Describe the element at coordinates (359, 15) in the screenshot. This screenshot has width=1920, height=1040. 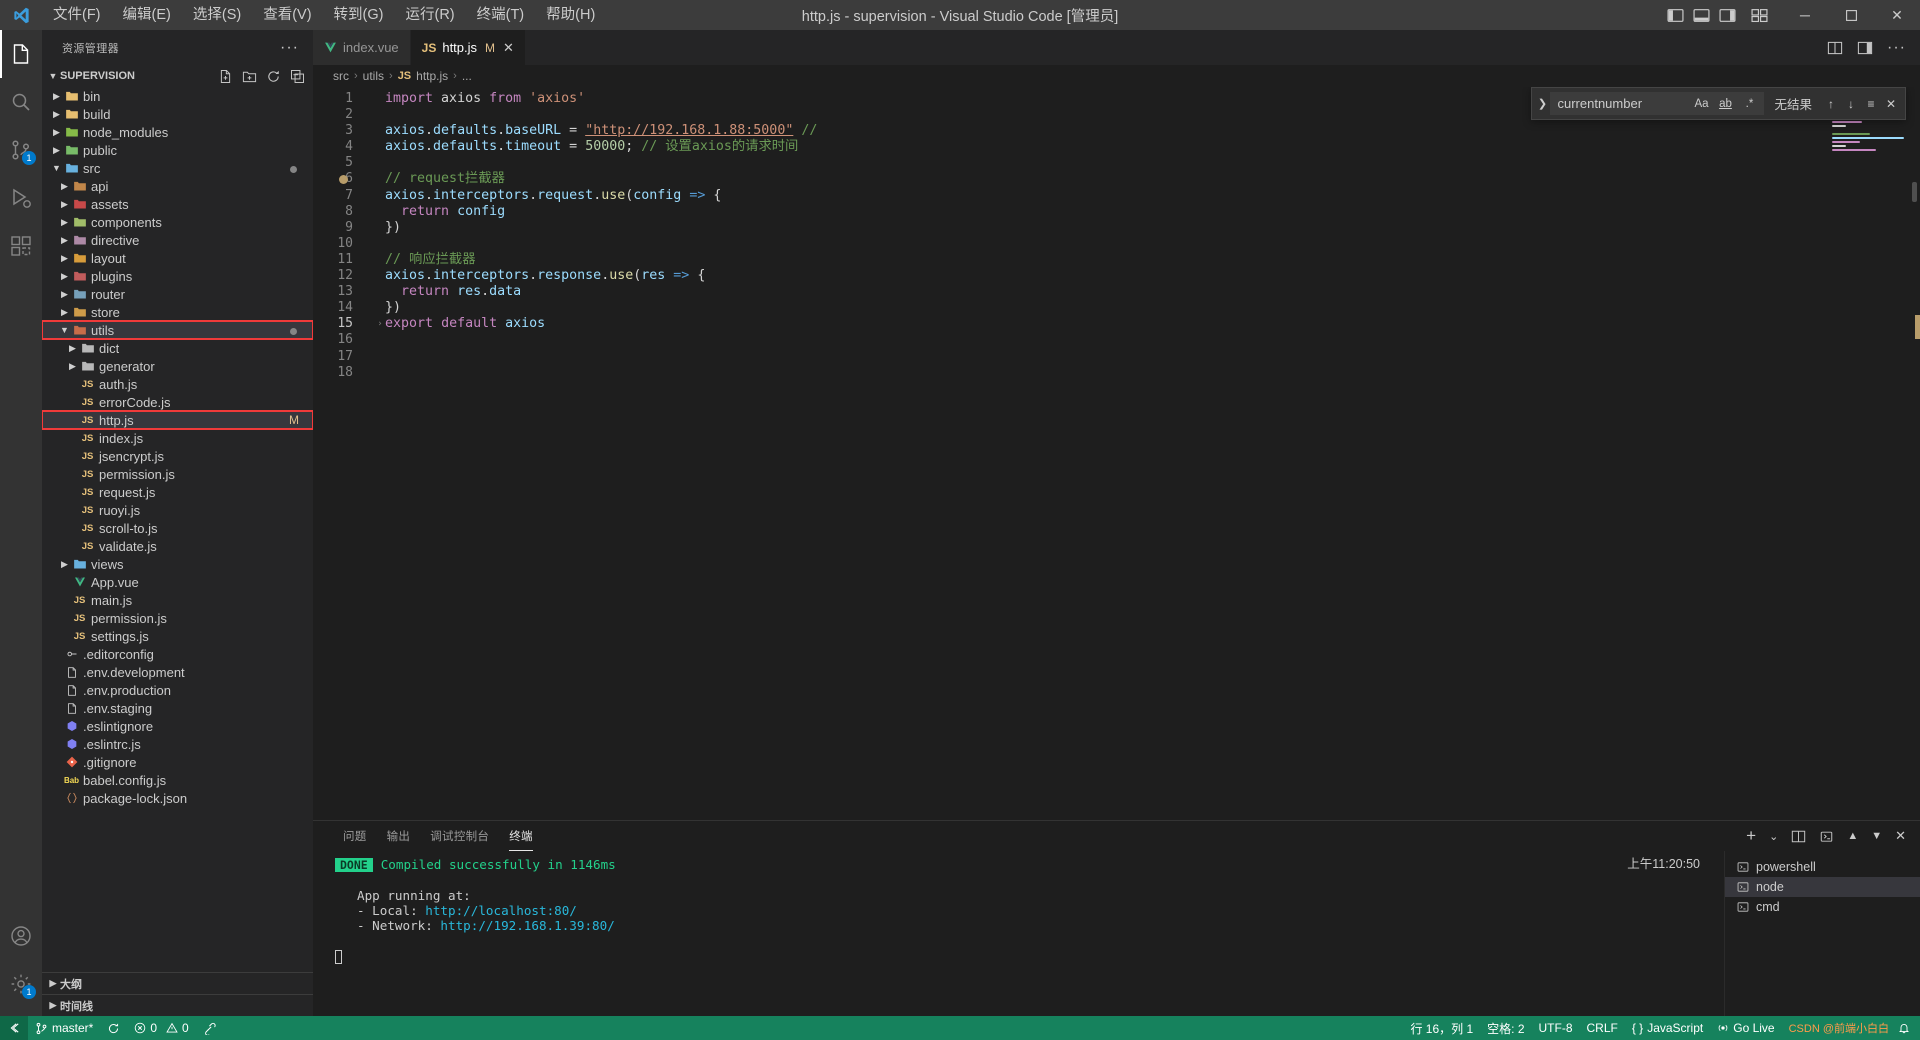
I see `menu-go: 转到(G)` at that location.